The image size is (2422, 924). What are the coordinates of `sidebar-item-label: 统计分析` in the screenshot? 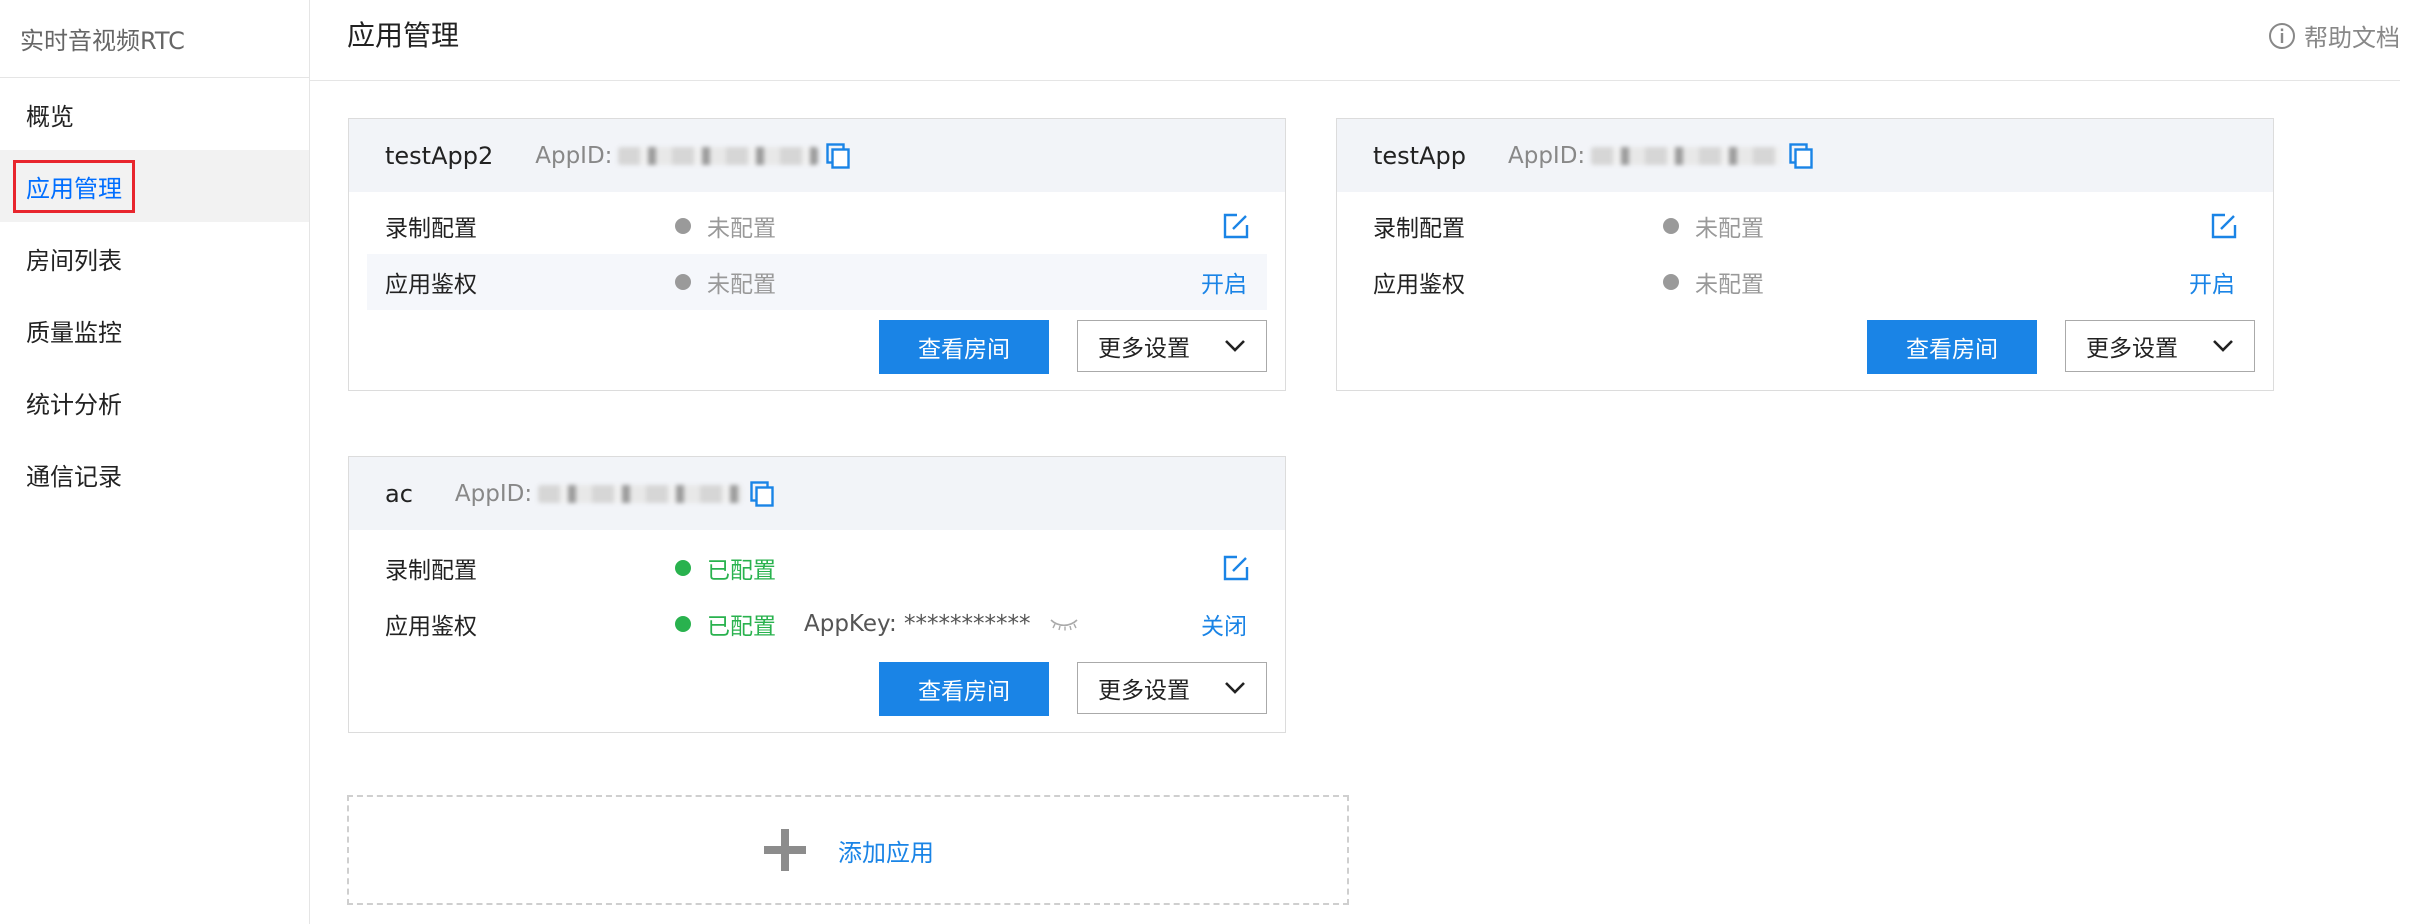 It's located at (74, 404).